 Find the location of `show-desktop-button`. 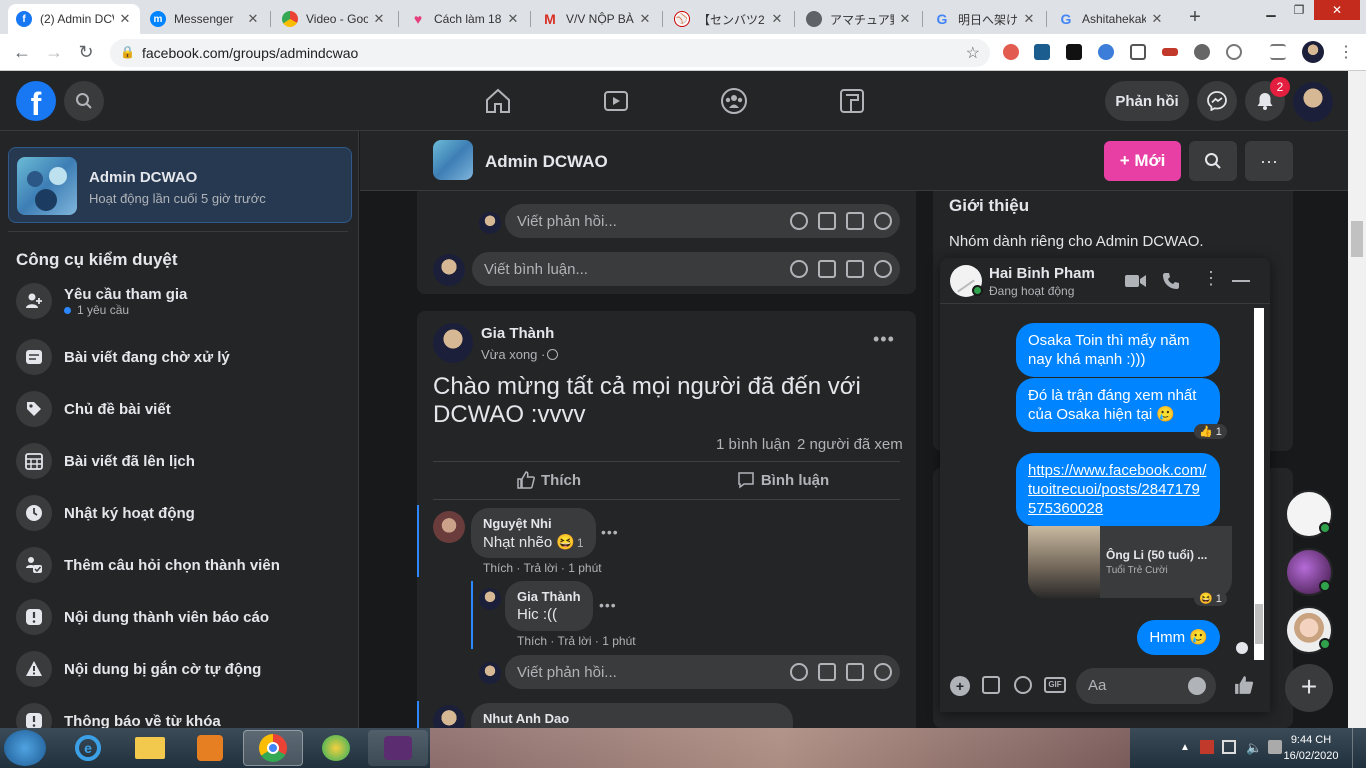

show-desktop-button is located at coordinates (1359, 748).